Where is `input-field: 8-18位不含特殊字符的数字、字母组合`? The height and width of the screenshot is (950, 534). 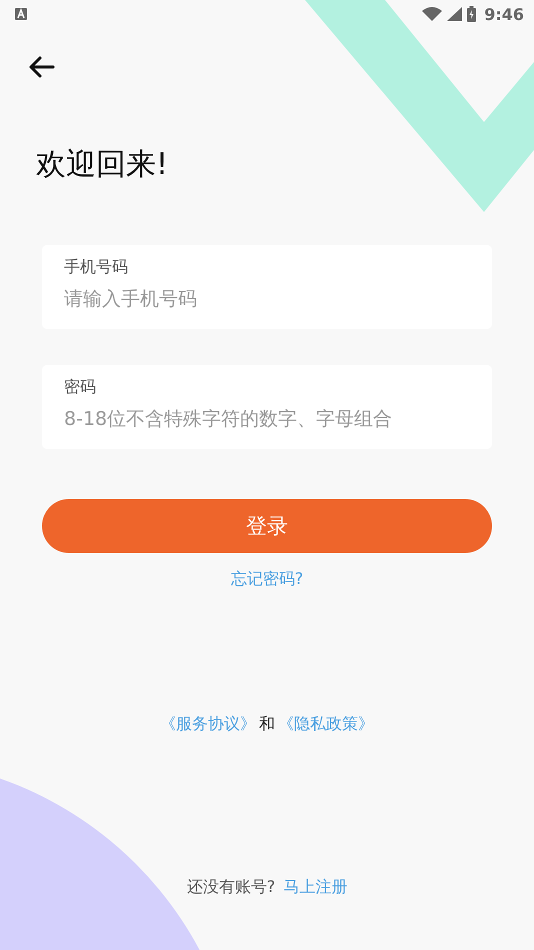
input-field: 8-18位不含特殊字符的数字、字母组合 is located at coordinates (267, 419).